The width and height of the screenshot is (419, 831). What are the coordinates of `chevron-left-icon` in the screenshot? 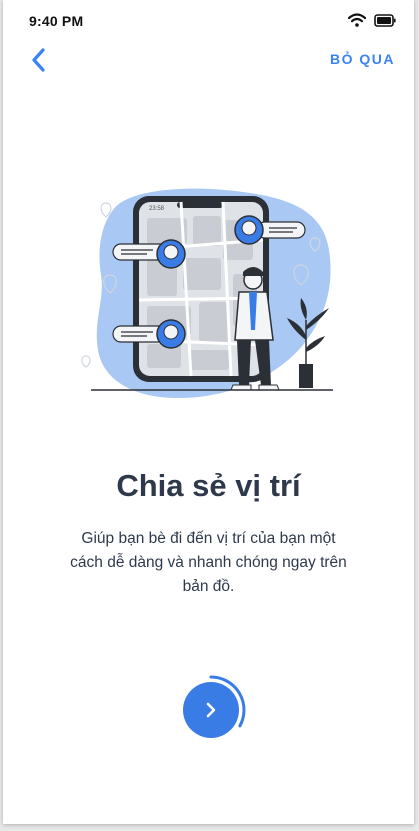 It's located at (38, 60).